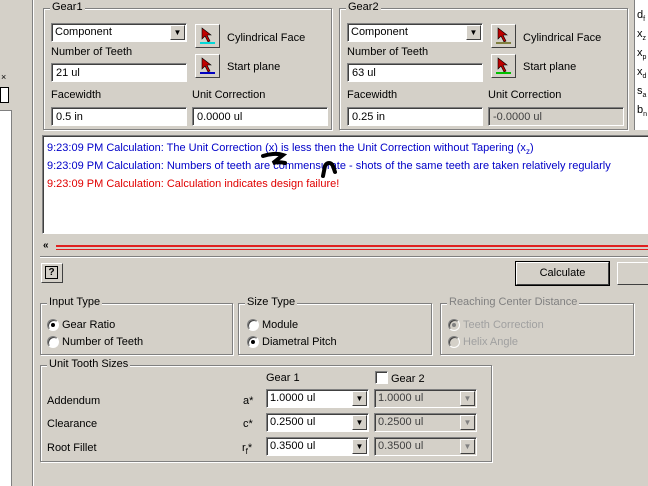 The image size is (648, 486). I want to click on gear1-plane-label: Start plane, so click(254, 67).